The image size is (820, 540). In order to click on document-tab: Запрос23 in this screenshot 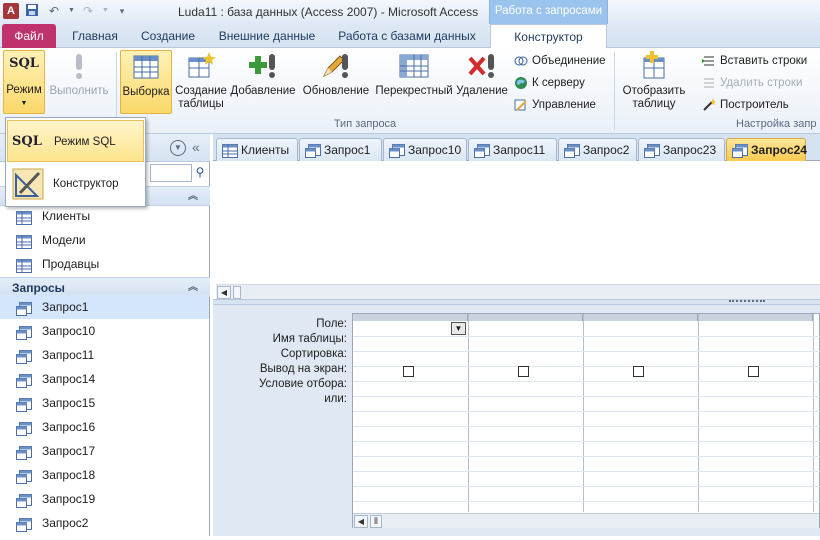, I will do `click(681, 149)`.